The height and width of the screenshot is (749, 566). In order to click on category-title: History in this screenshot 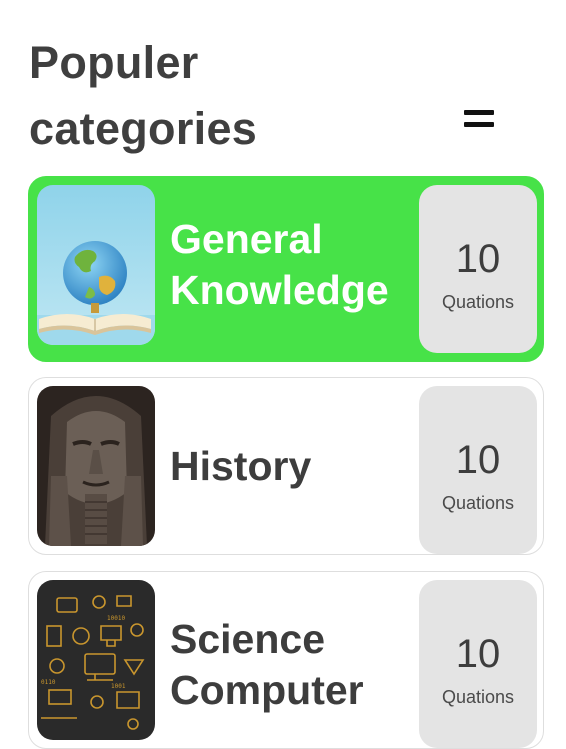, I will do `click(241, 465)`.